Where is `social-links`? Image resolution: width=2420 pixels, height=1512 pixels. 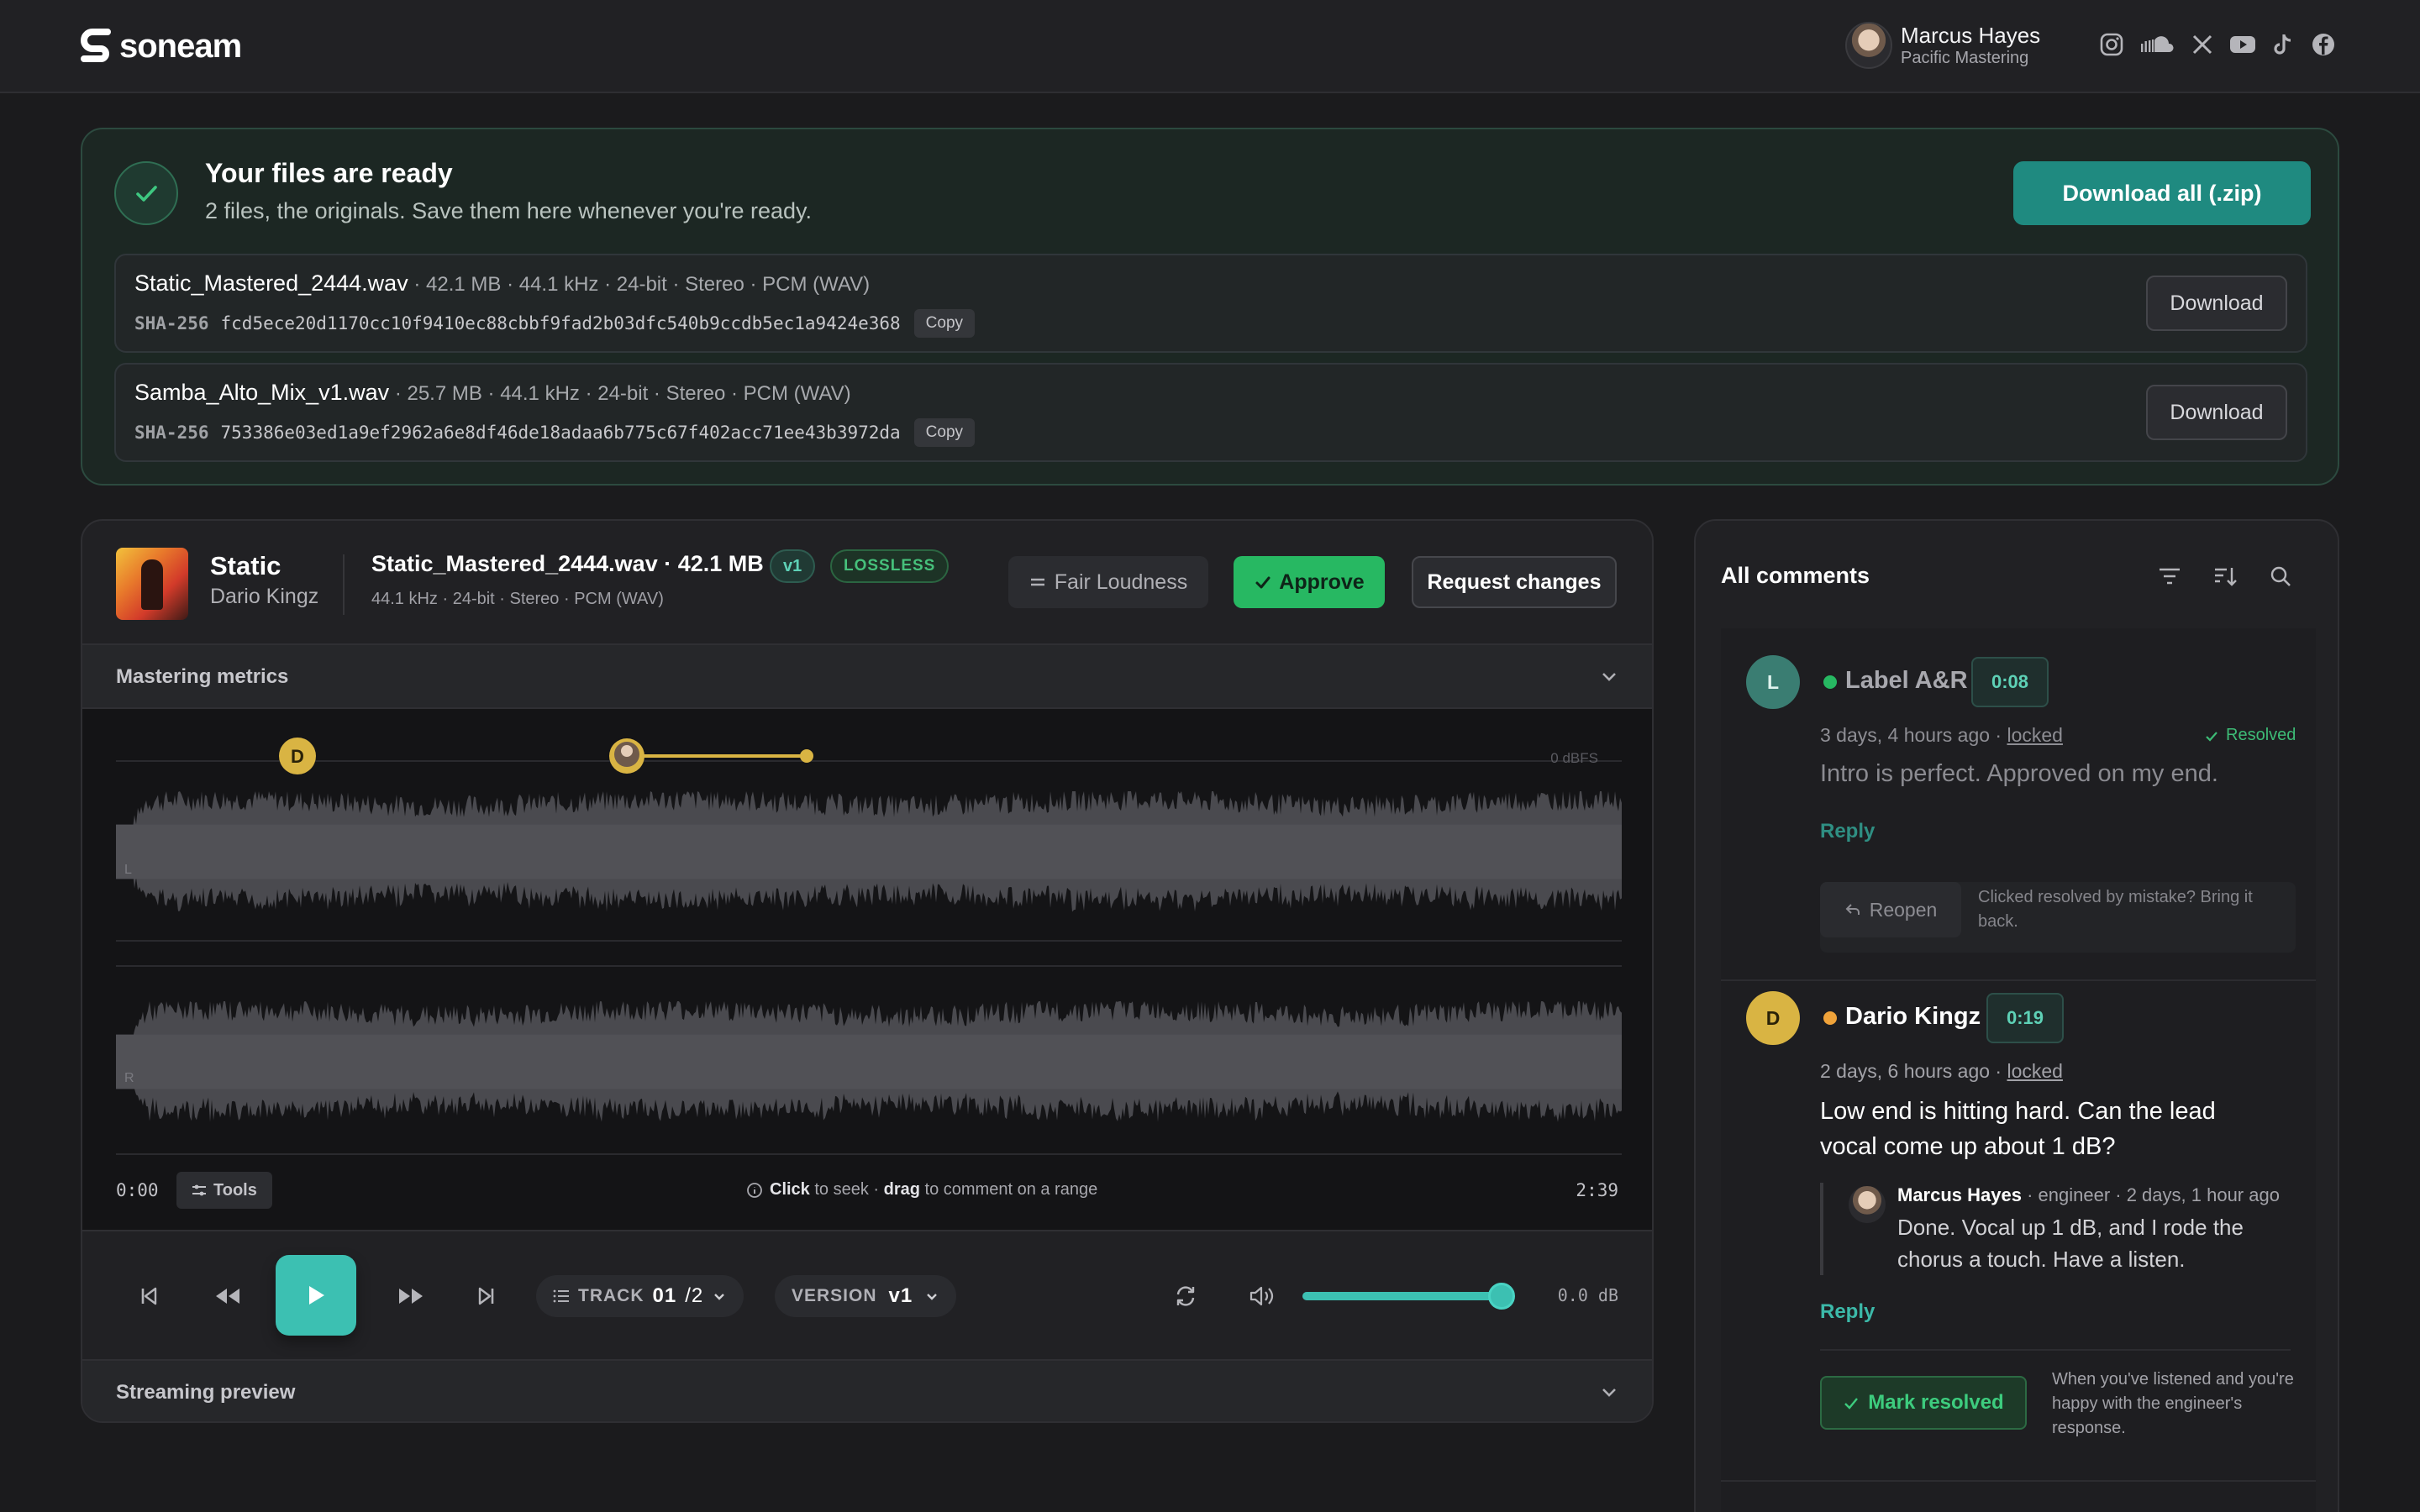
social-links is located at coordinates (2217, 44).